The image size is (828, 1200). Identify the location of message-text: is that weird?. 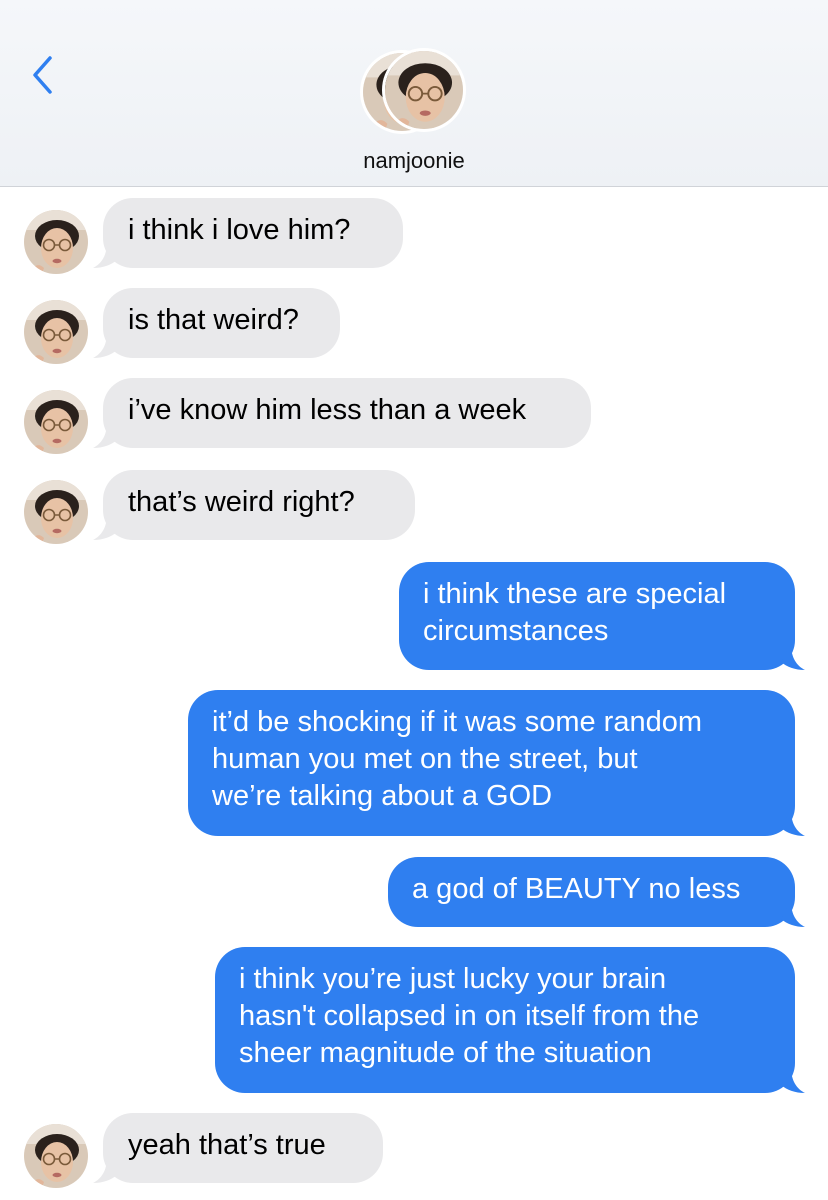
(213, 320).